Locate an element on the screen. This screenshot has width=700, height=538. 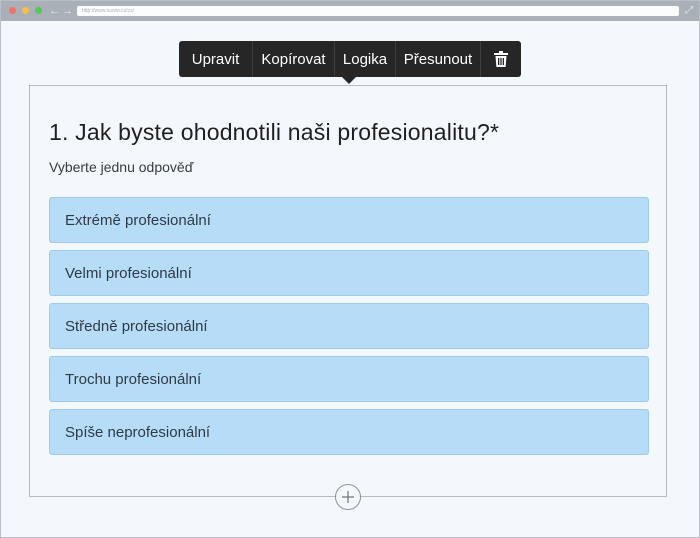
question-toolbar: Upravit Kopírovat Logika Přesunout is located at coordinates (350, 59).